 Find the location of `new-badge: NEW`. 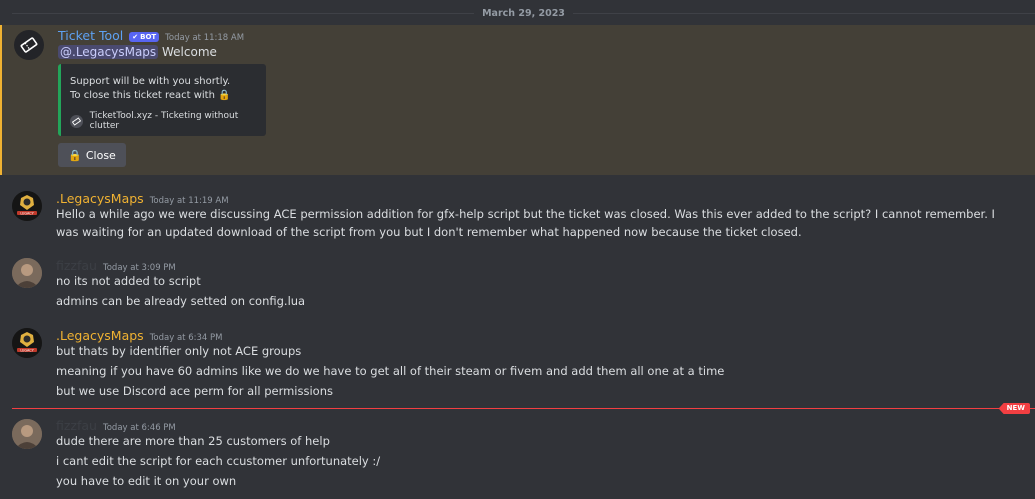

new-badge: NEW is located at coordinates (1014, 408).